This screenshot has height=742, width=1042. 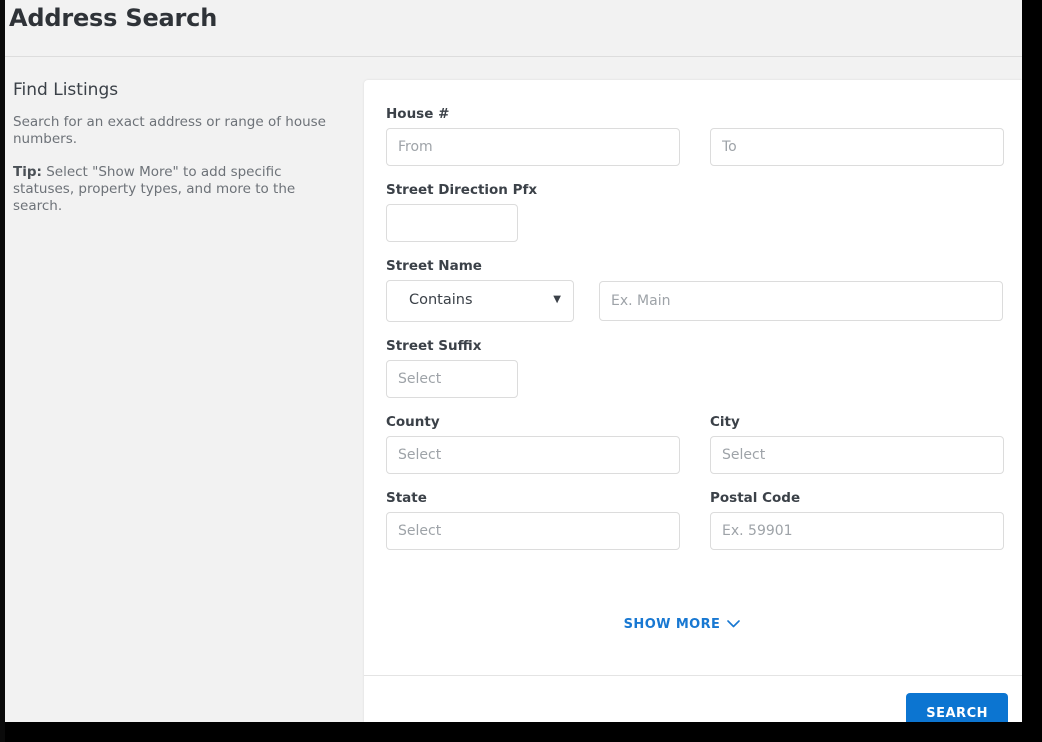 What do you see at coordinates (696, 368) in the screenshot?
I see `field-group-street-suffix: Street Suffix` at bounding box center [696, 368].